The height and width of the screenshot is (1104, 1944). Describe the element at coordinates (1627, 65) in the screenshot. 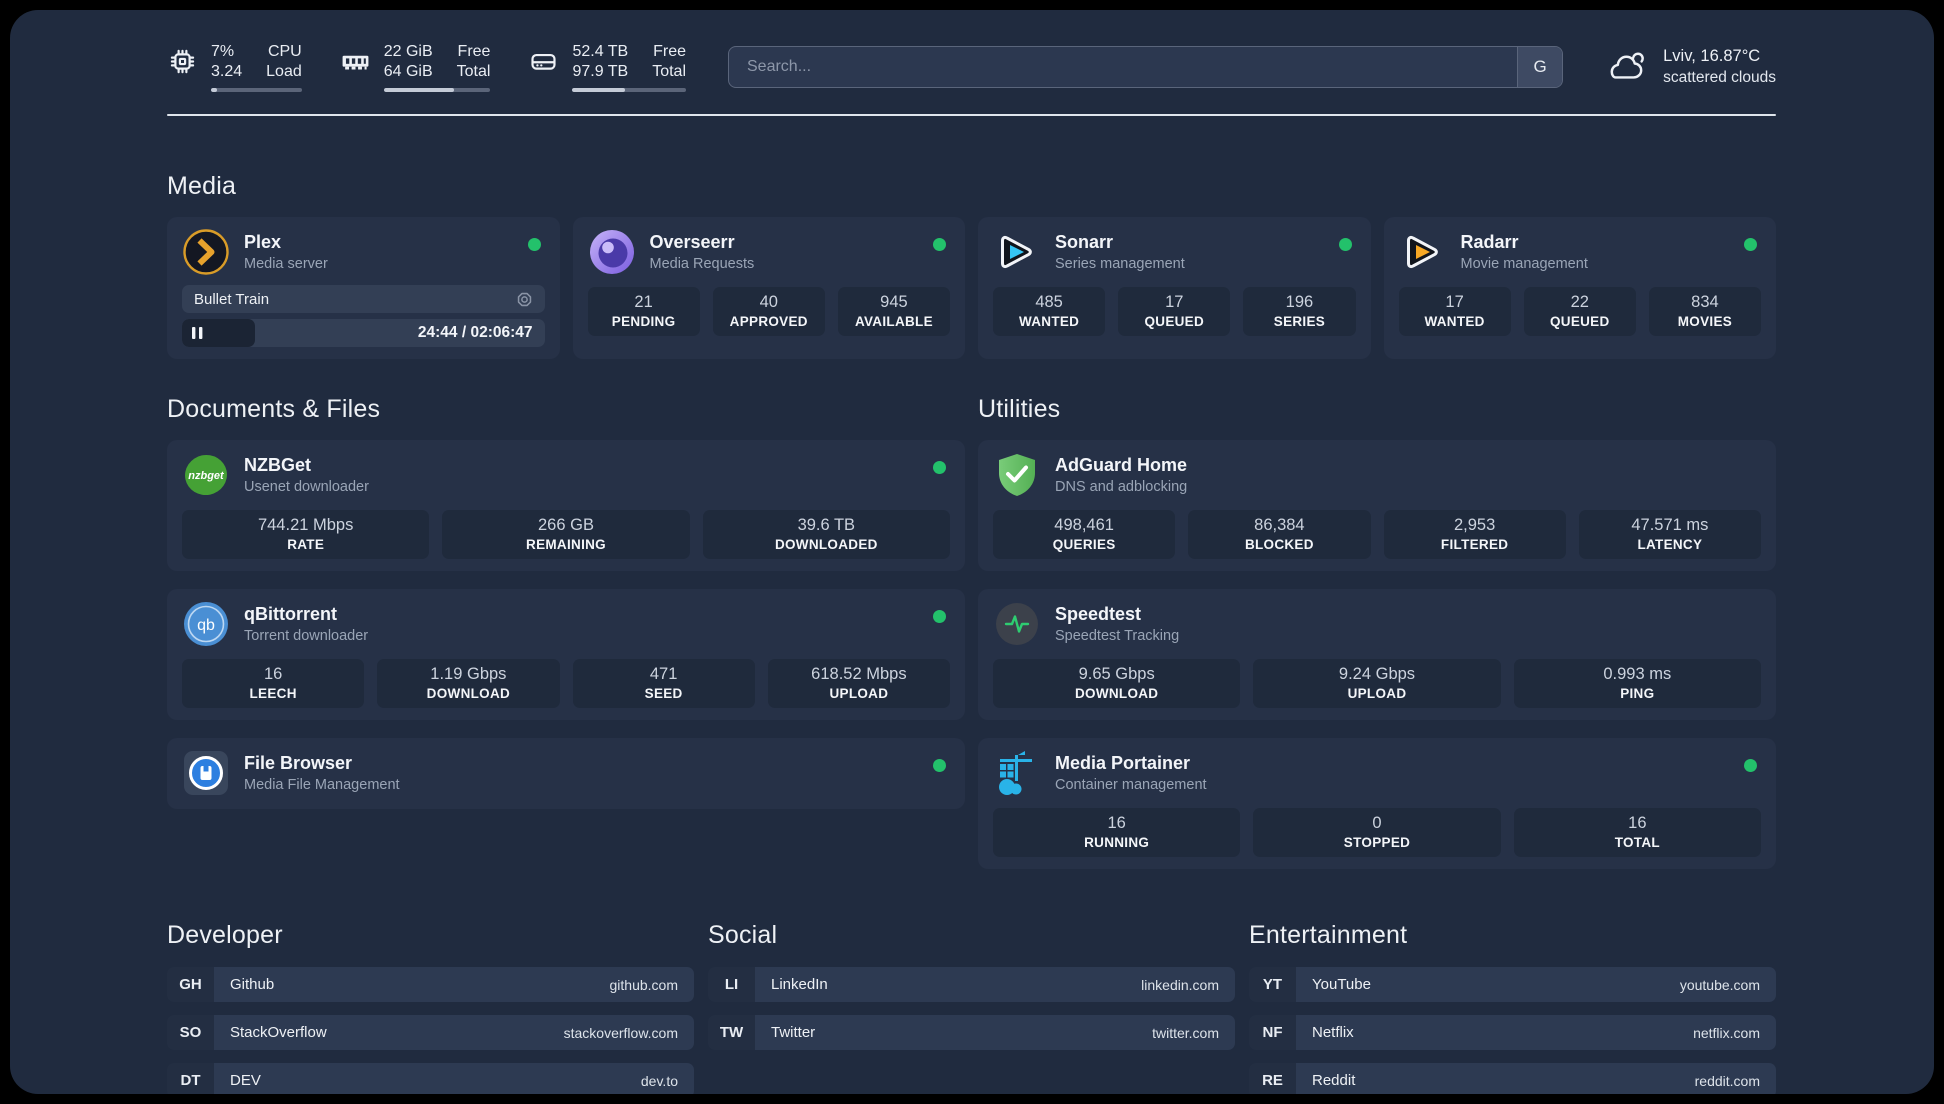

I see `cloud-icon` at that location.